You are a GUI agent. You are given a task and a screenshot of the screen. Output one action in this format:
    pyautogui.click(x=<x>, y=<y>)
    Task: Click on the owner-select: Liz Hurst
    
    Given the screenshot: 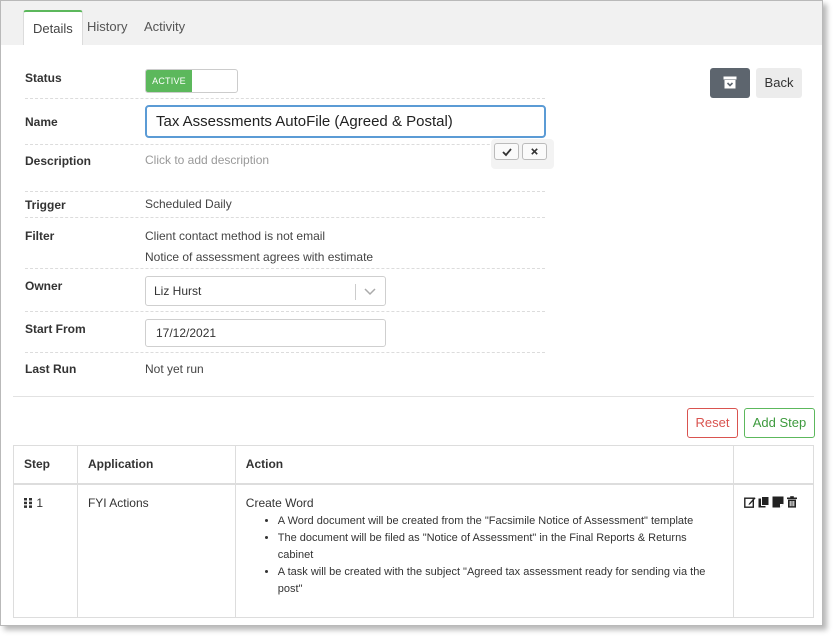 What is the action you would take?
    pyautogui.click(x=265, y=291)
    